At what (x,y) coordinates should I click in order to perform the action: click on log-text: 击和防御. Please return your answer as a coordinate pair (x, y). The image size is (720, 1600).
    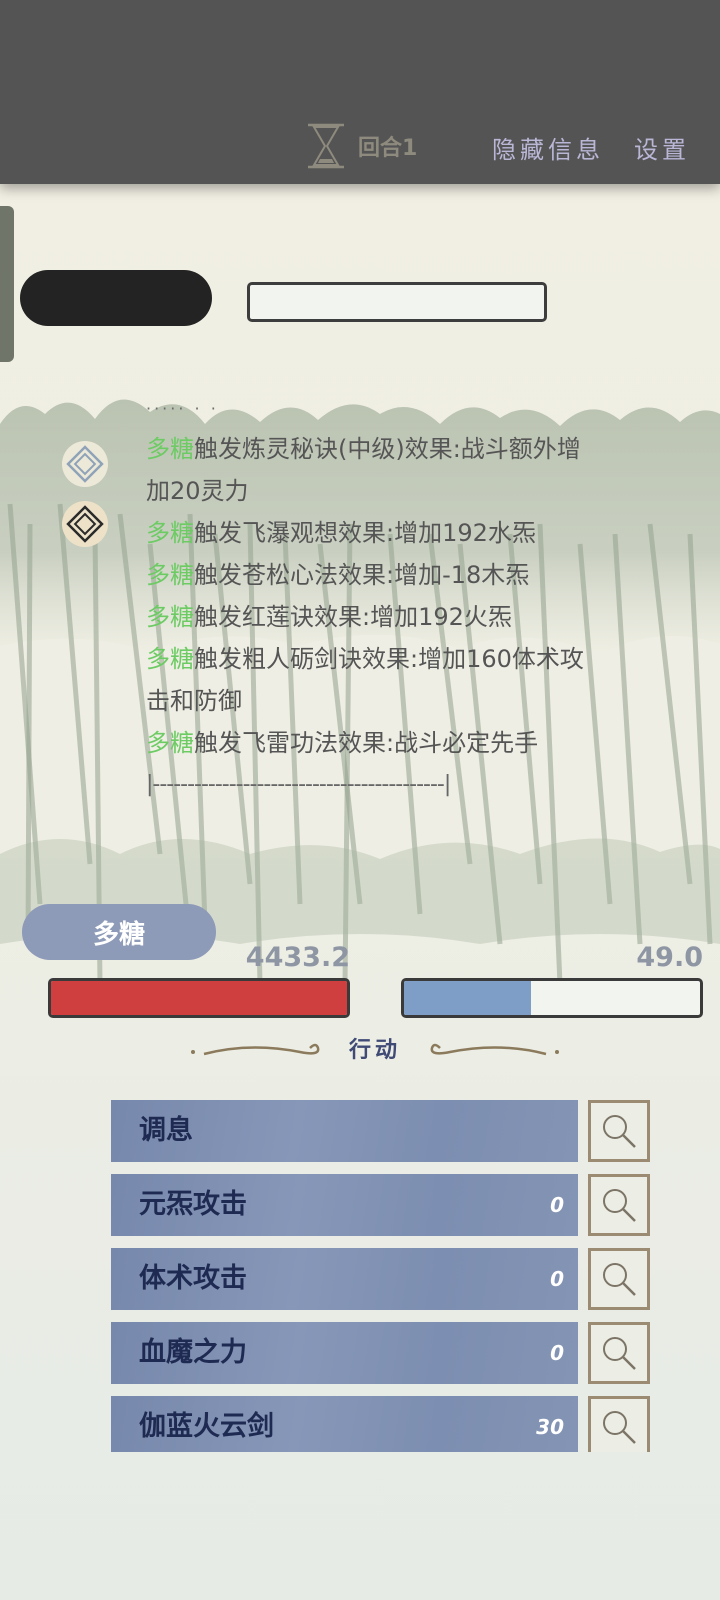
    Looking at the image, I should click on (194, 701).